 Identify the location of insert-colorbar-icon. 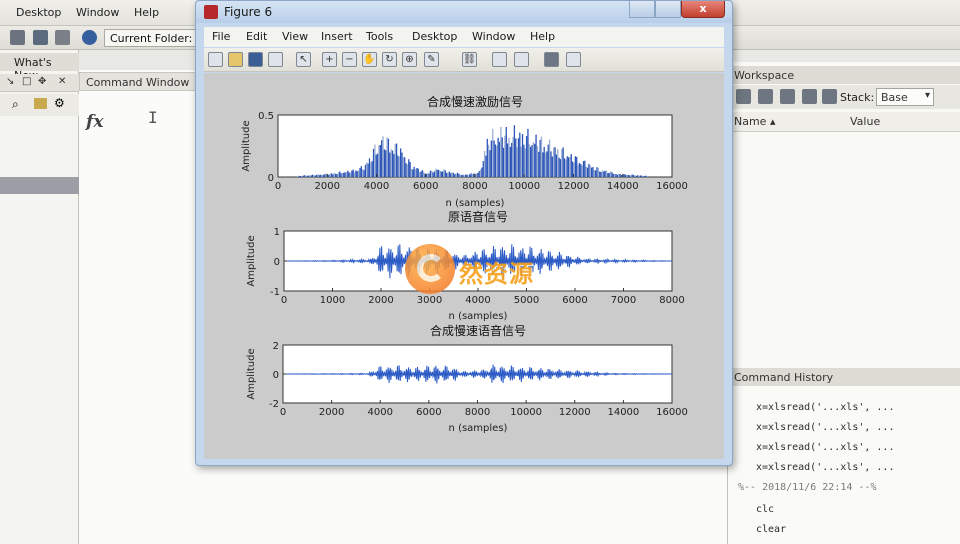
(499, 59).